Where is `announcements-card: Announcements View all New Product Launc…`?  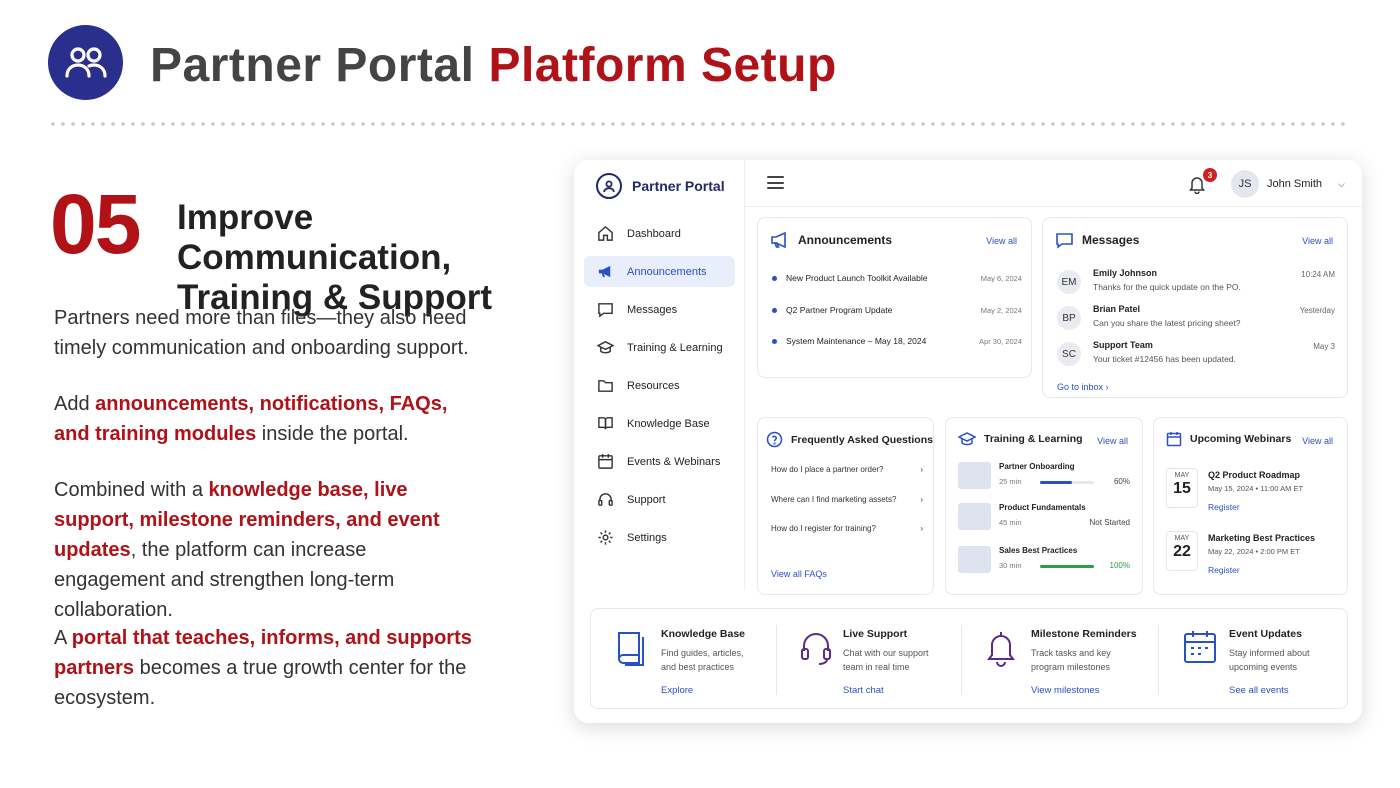
announcements-card: Announcements View all New Product Launc… is located at coordinates (894, 297).